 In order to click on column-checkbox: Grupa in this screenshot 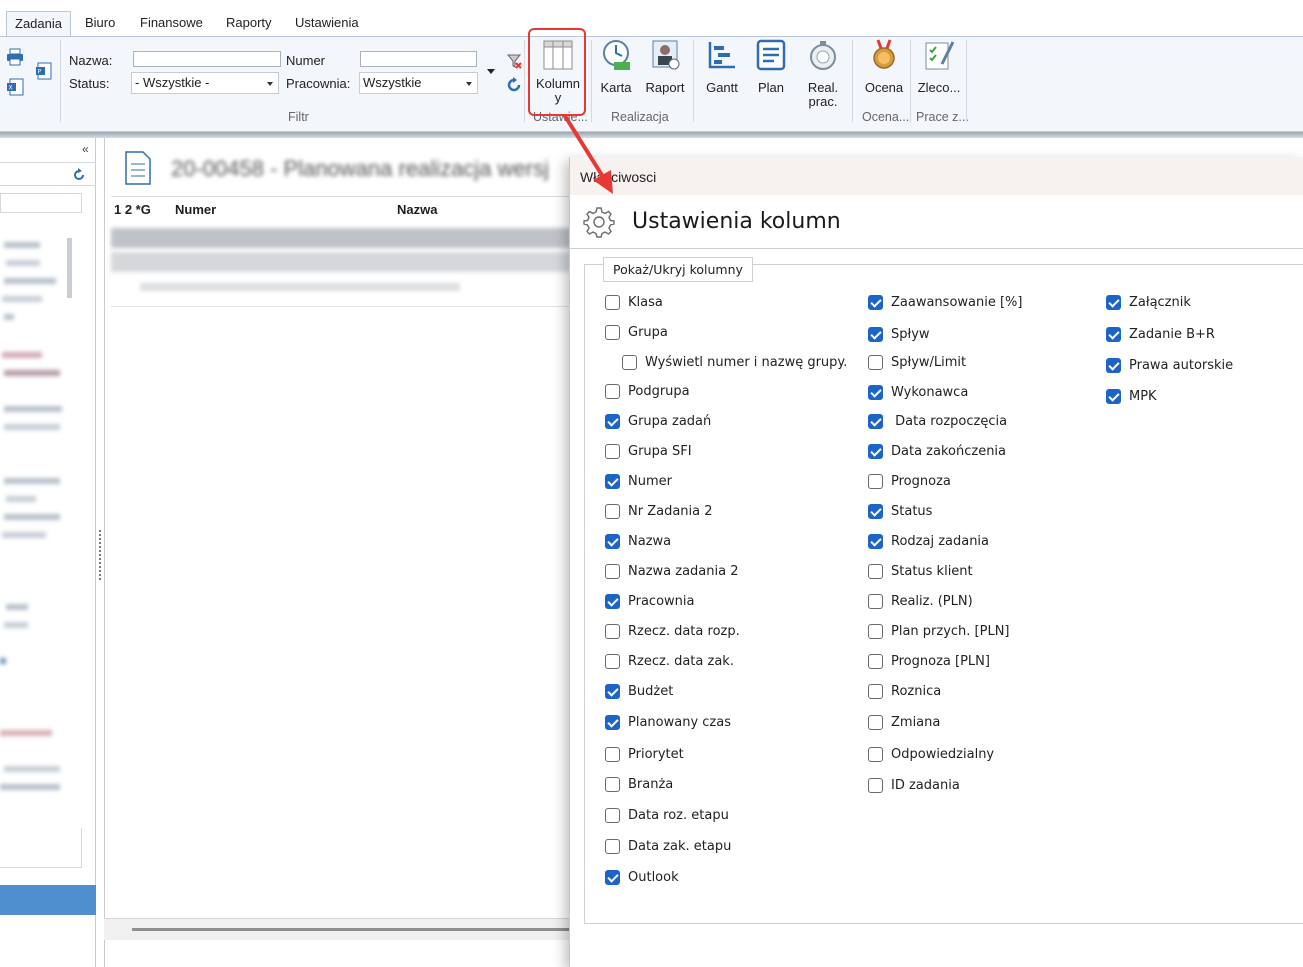, I will do `click(636, 332)`.